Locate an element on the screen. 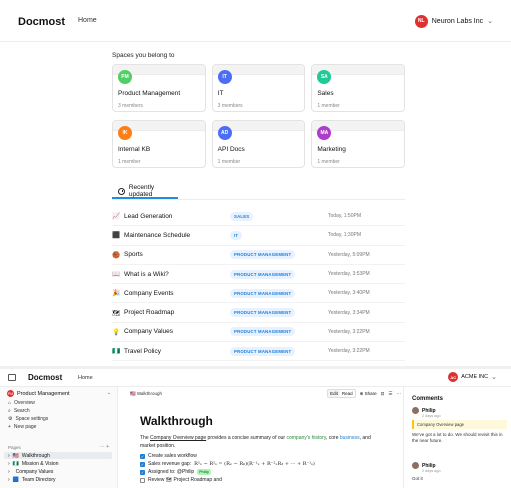  recent-page-row: ⬛ Maintenance Schedule IT Today, 1:30PM is located at coordinates (258, 236).